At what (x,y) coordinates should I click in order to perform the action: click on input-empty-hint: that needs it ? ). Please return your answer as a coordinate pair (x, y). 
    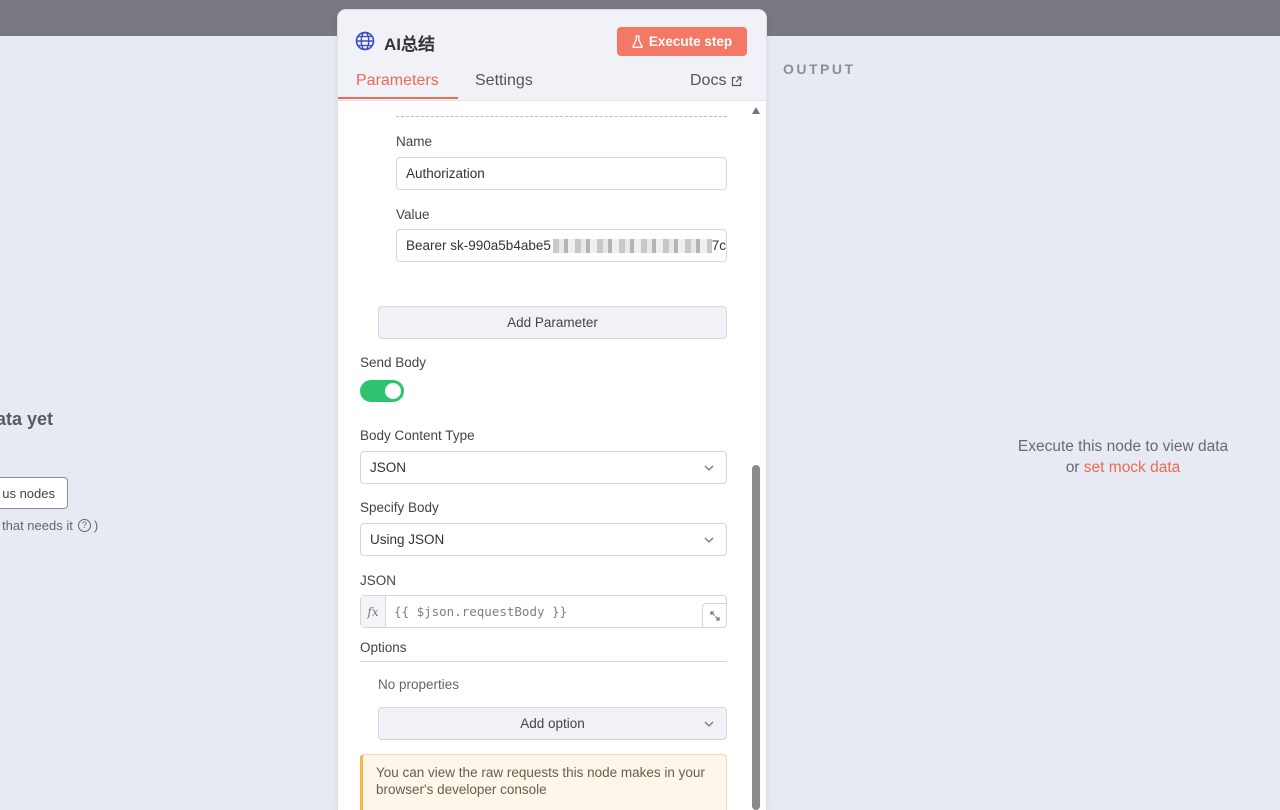
    Looking at the image, I should click on (50, 525).